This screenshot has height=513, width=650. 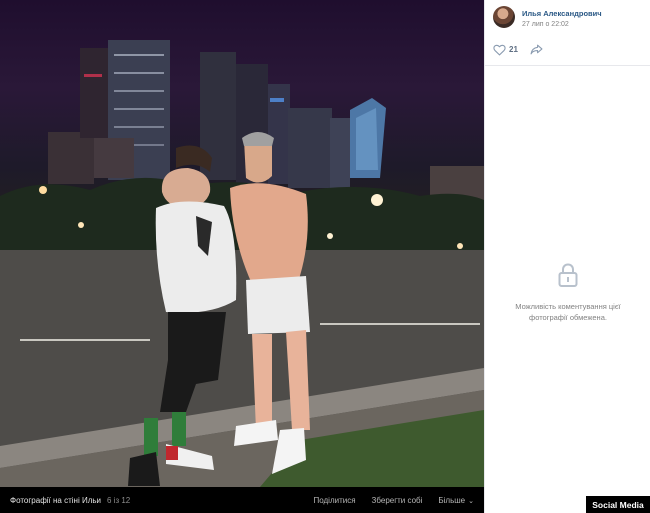 I want to click on share-arrow-icon, so click(x=536, y=49).